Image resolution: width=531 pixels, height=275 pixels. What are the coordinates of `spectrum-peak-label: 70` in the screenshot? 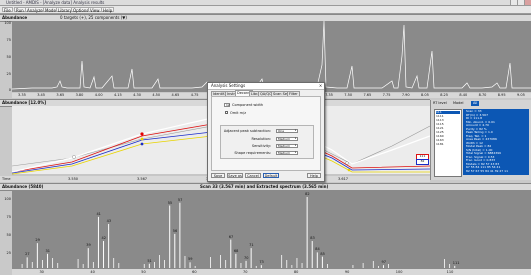 It's located at (246, 257).